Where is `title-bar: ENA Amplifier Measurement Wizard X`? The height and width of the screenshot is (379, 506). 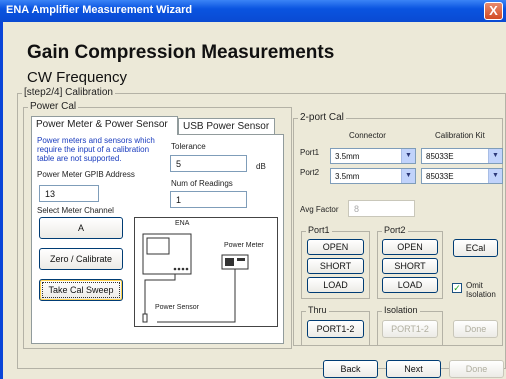 title-bar: ENA Amplifier Measurement Wizard X is located at coordinates (253, 11).